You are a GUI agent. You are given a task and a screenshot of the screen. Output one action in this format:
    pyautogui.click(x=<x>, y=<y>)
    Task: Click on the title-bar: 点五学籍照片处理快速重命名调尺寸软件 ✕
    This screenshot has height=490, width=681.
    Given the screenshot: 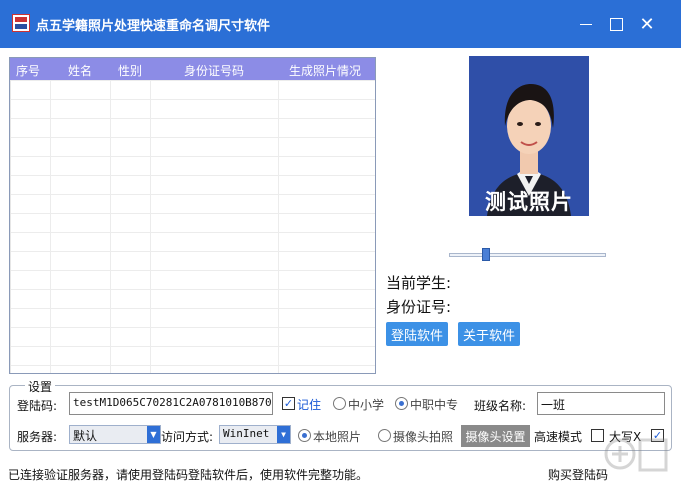 What is the action you would take?
    pyautogui.click(x=340, y=24)
    